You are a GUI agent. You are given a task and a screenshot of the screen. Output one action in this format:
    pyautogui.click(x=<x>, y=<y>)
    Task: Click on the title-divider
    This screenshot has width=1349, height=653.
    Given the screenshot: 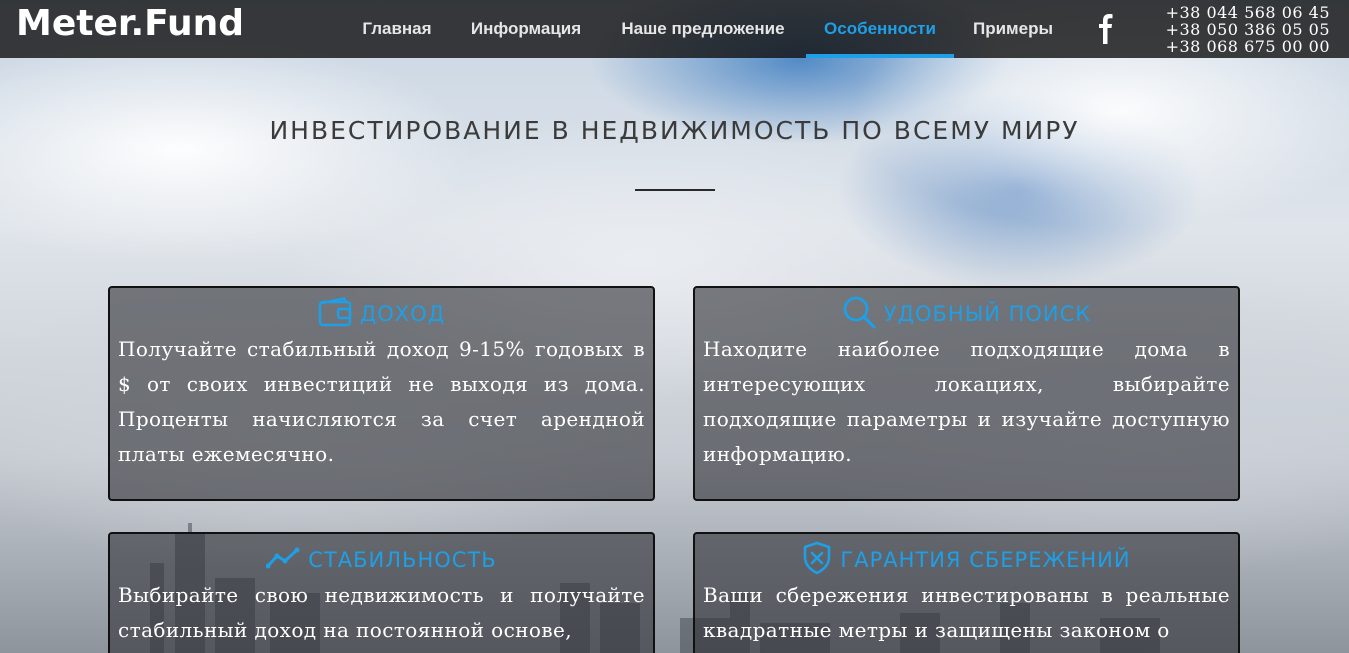 What is the action you would take?
    pyautogui.click(x=675, y=190)
    